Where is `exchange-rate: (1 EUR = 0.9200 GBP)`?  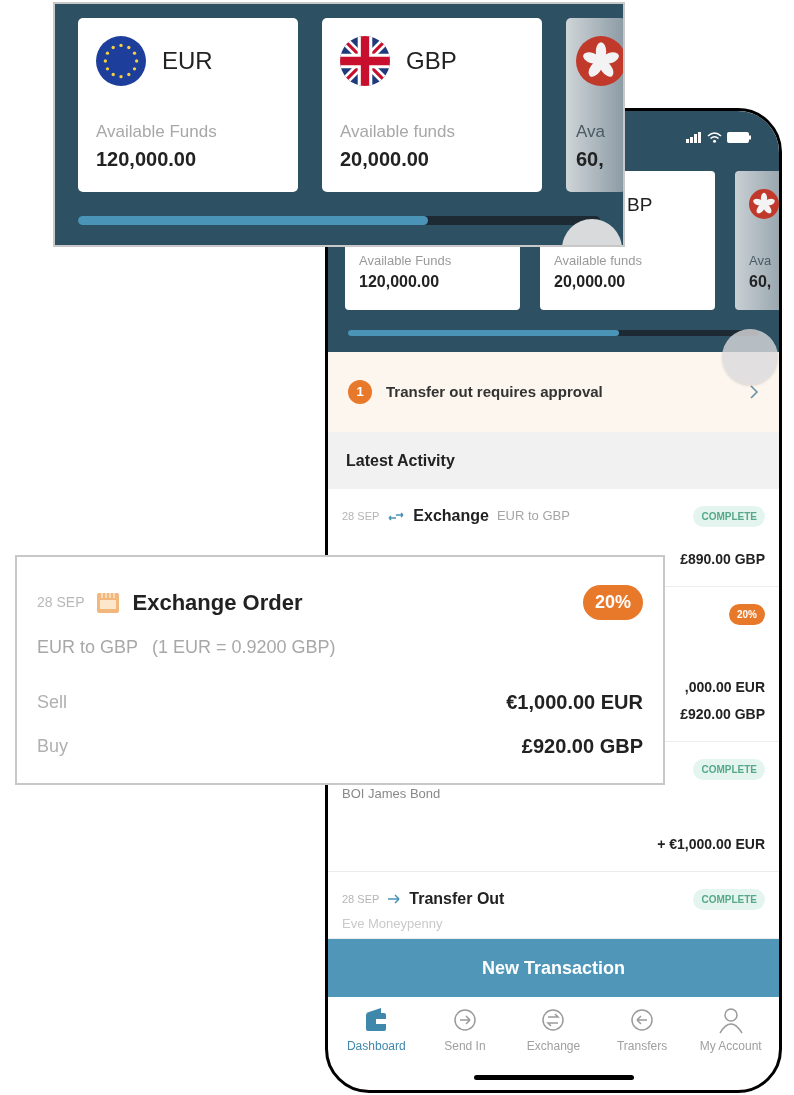
exchange-rate: (1 EUR = 0.9200 GBP) is located at coordinates (244, 647).